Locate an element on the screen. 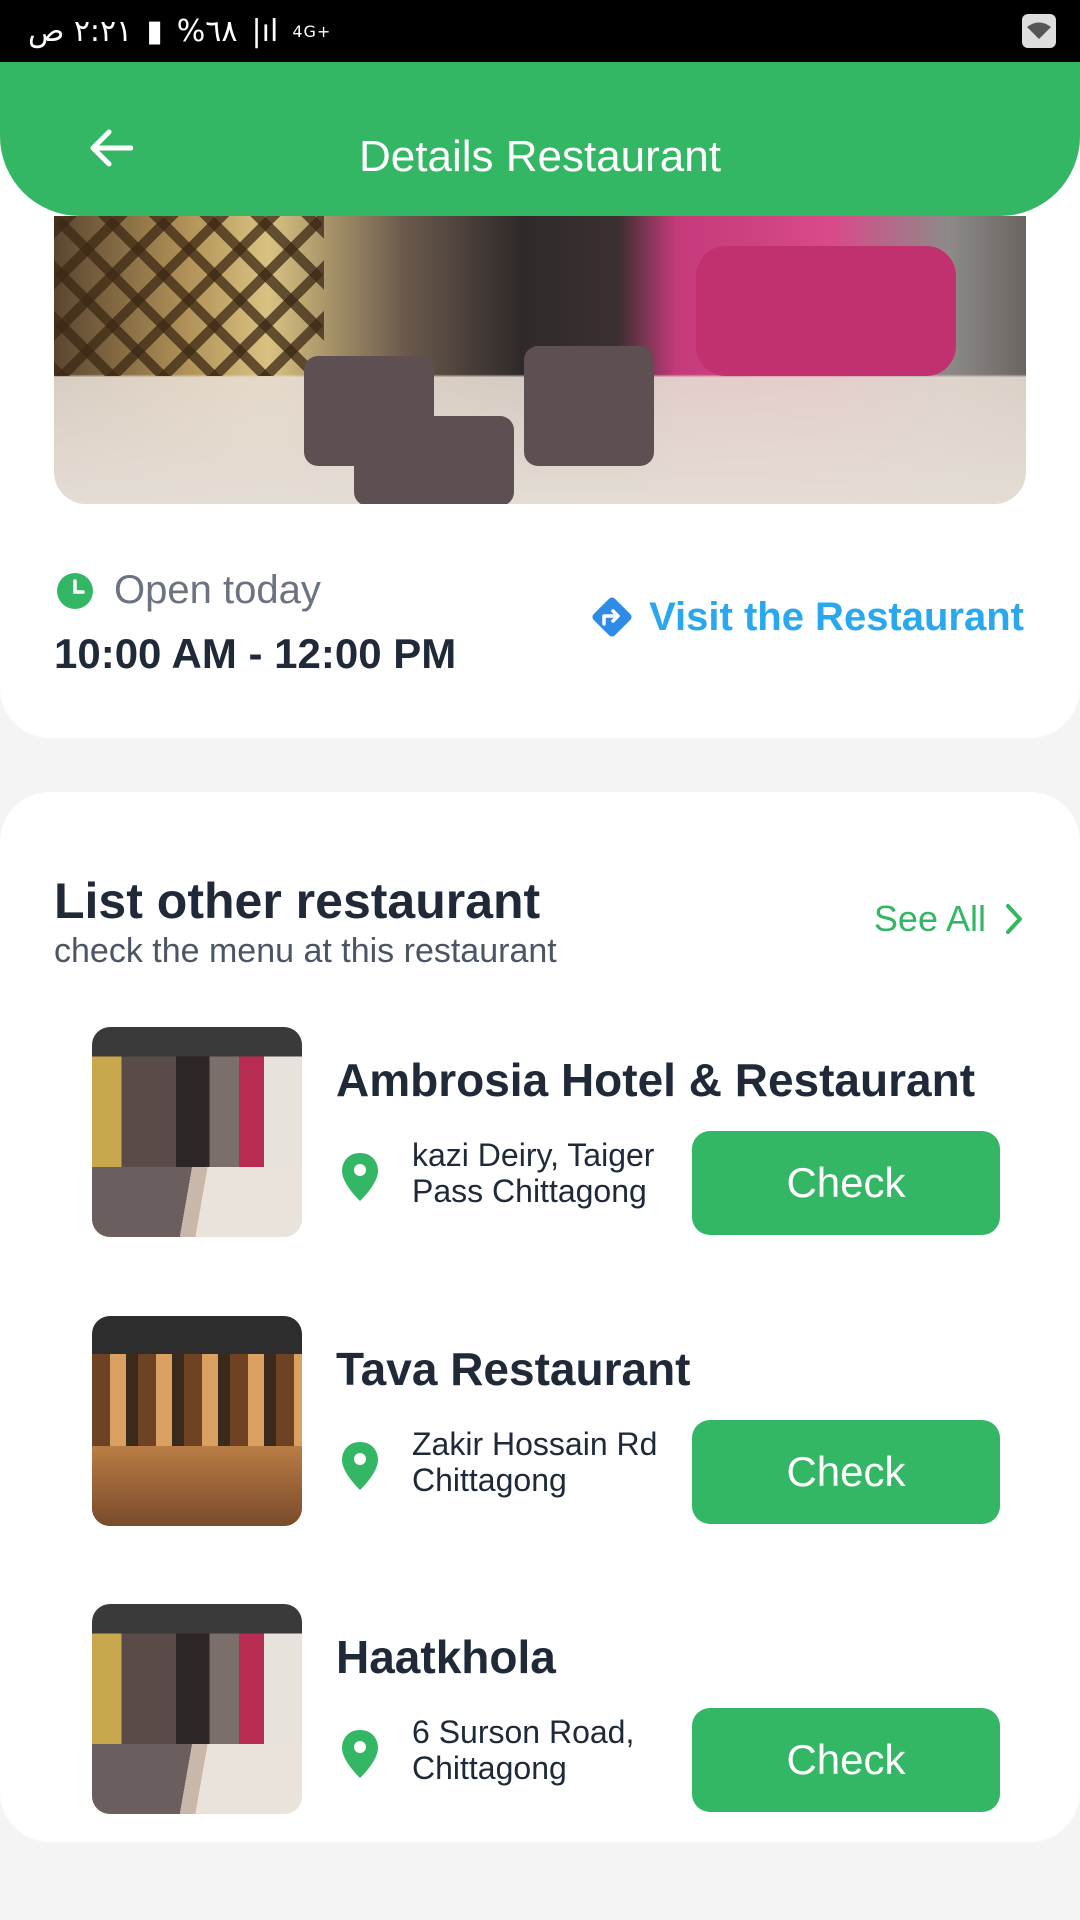 Image resolution: width=1080 pixels, height=1920 pixels. section-subtitle: check the menu at this restaurant is located at coordinates (305, 951).